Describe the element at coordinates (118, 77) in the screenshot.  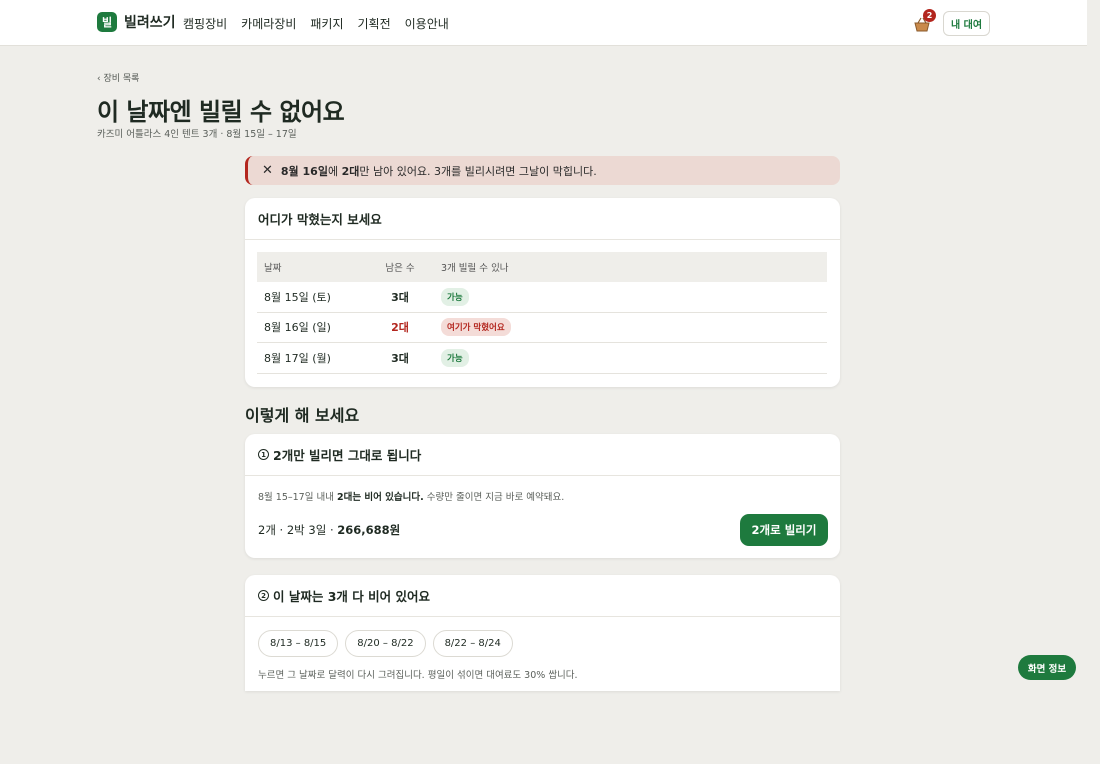
I see `back-to-list-link: ‹ 장비 목록` at that location.